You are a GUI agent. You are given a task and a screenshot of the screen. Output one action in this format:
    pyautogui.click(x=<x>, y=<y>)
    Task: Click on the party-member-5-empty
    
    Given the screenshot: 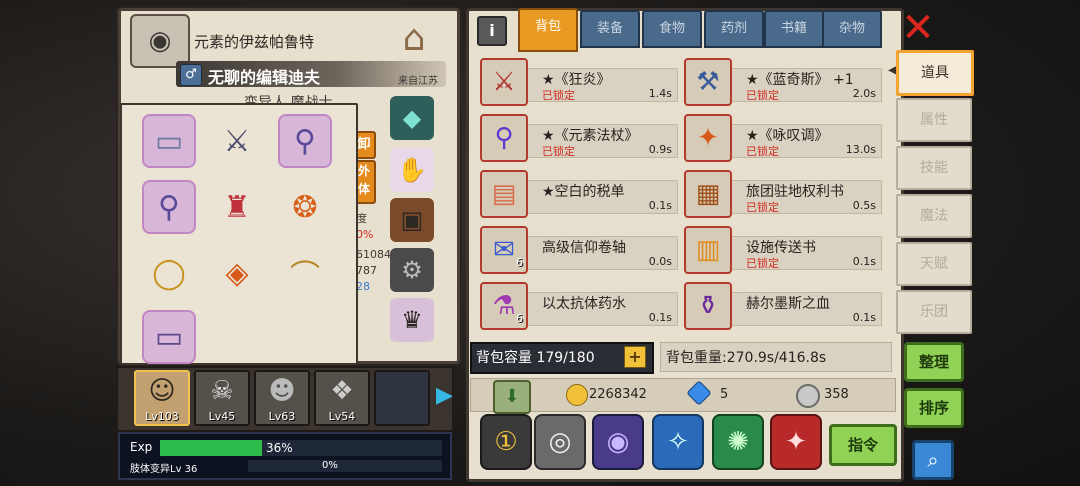 What is the action you would take?
    pyautogui.click(x=402, y=398)
    